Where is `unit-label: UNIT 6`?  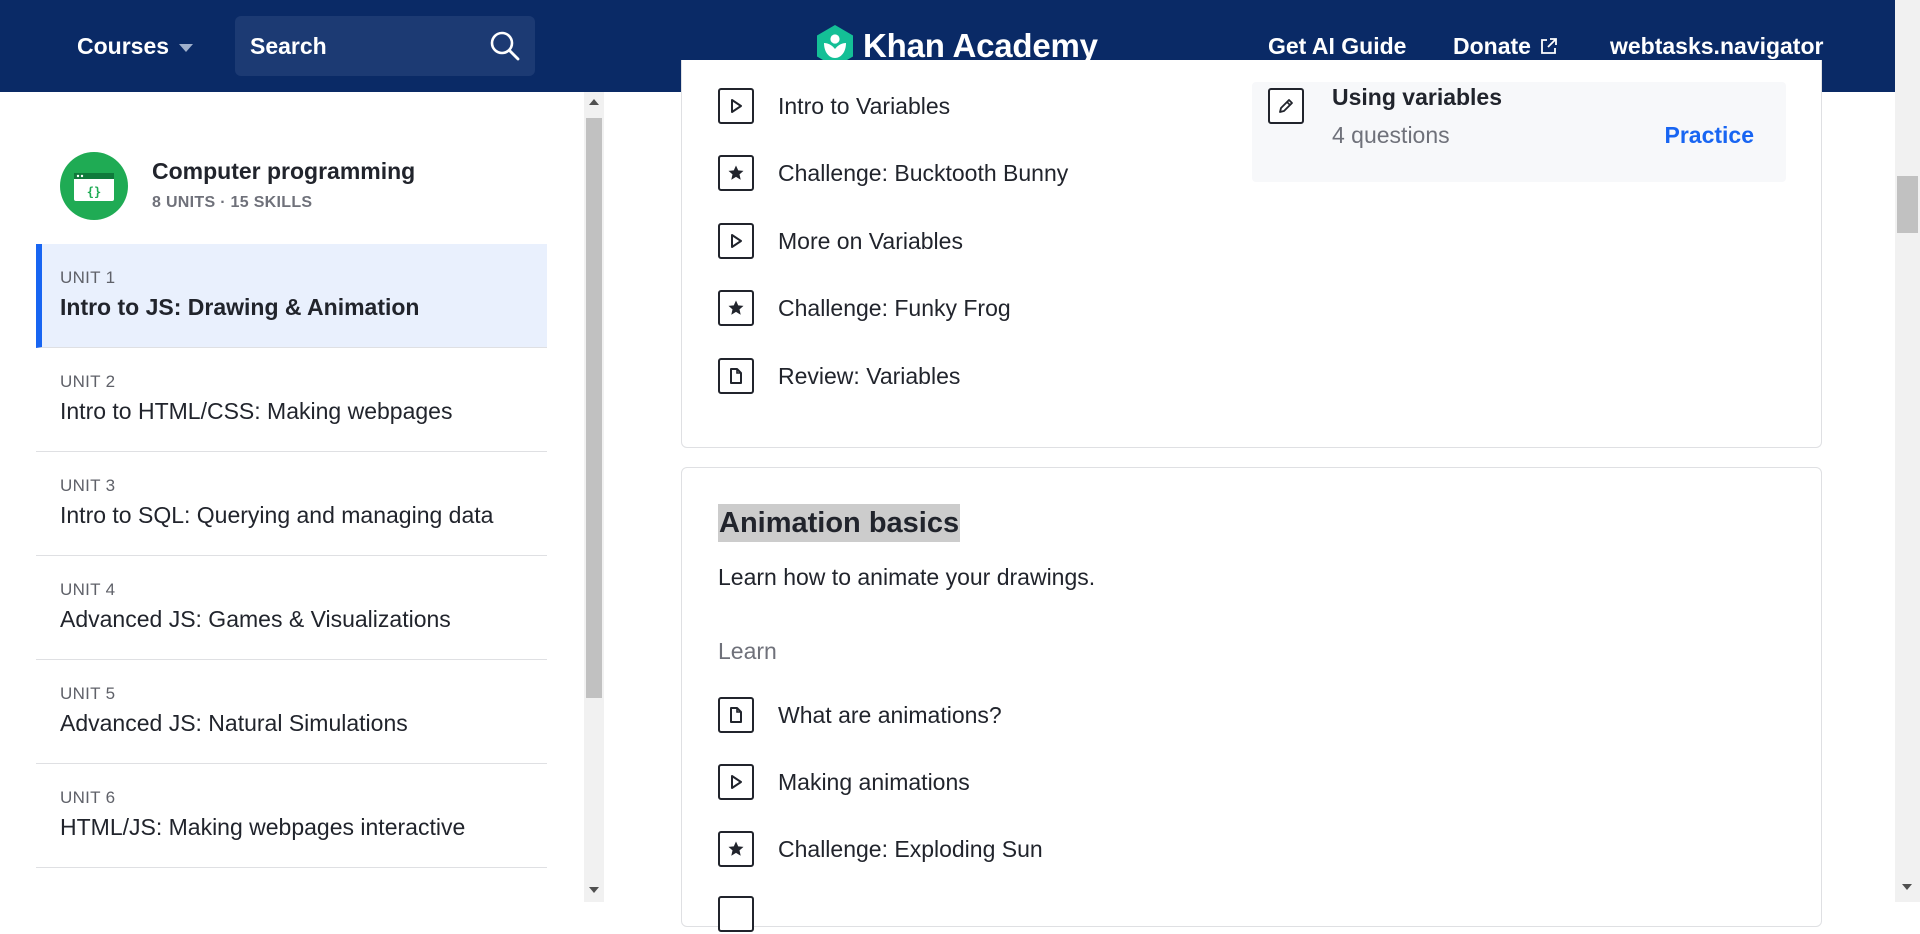 unit-label: UNIT 6 is located at coordinates (88, 797).